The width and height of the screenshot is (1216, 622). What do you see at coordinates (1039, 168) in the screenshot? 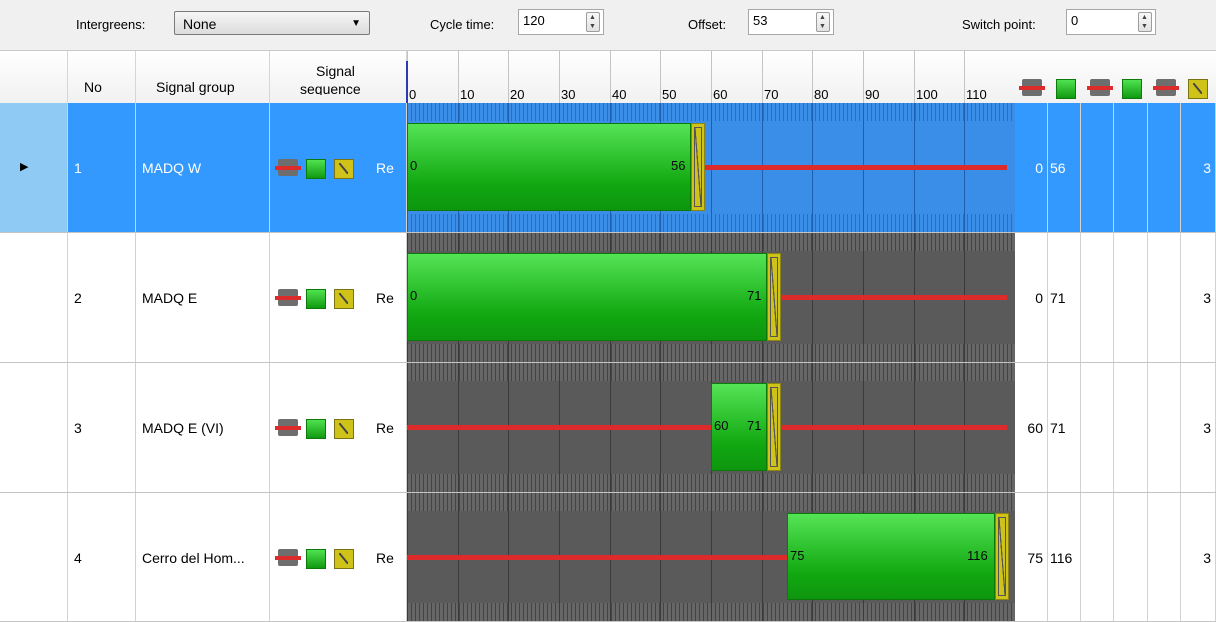
I see `value-text: 0` at bounding box center [1039, 168].